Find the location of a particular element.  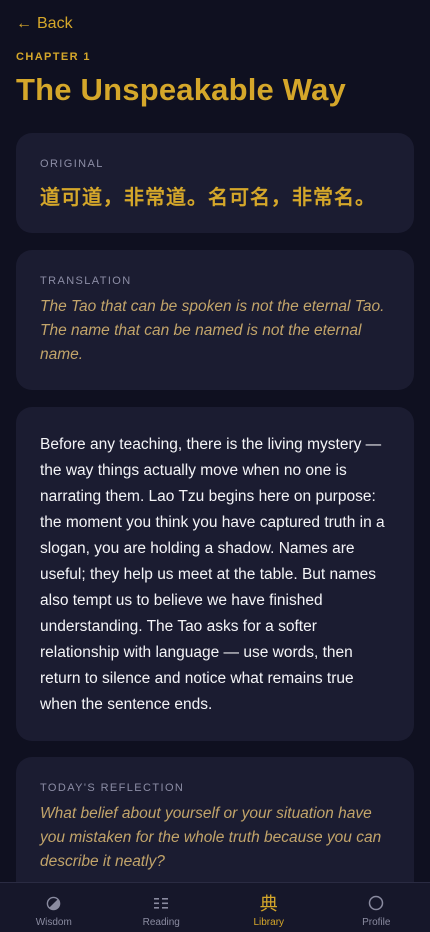

tab-label: Wisdom is located at coordinates (53, 922).